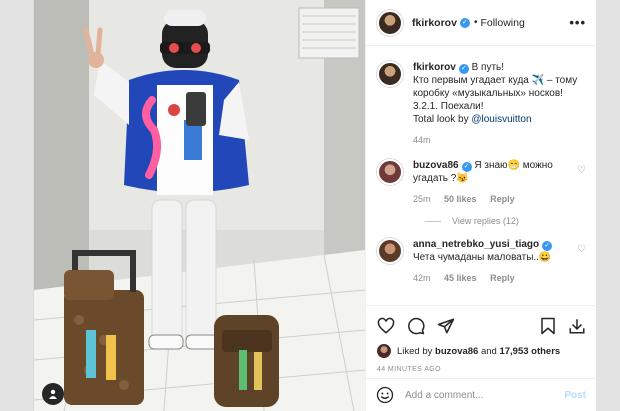 This screenshot has width=620, height=411. Describe the element at coordinates (501, 119) in the screenshot. I see `louisvuitton-link: @louisvuitton` at that location.